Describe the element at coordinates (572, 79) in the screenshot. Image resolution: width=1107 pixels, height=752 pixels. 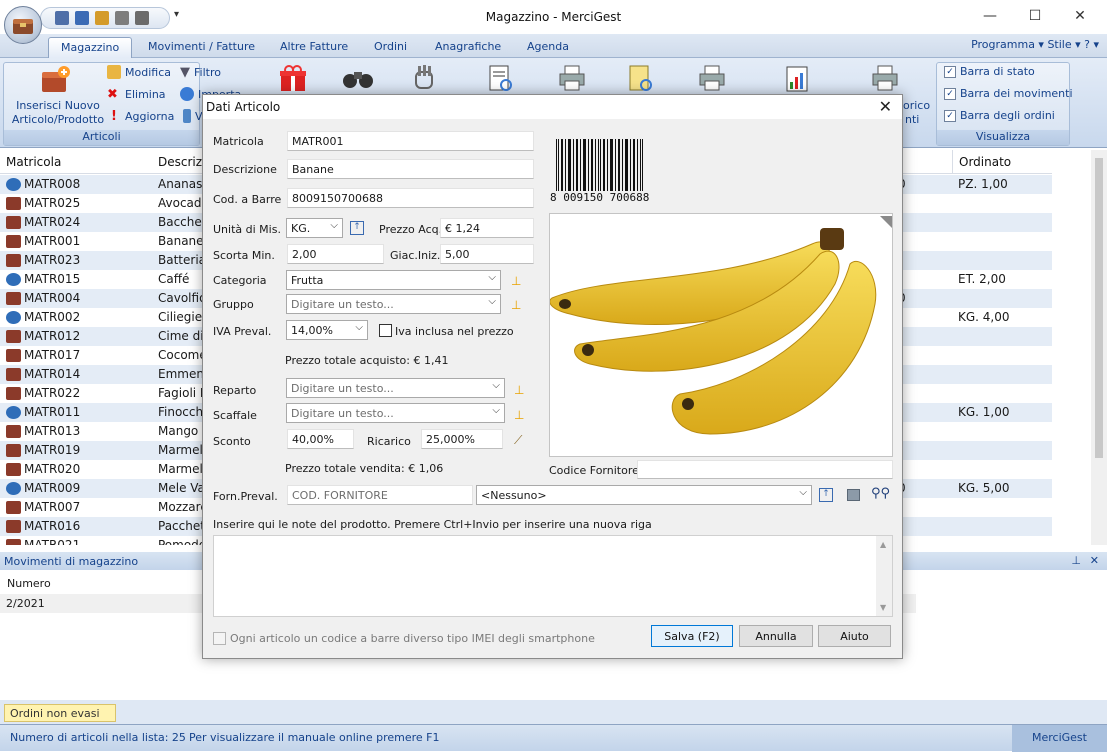
I see `printer-icon` at that location.